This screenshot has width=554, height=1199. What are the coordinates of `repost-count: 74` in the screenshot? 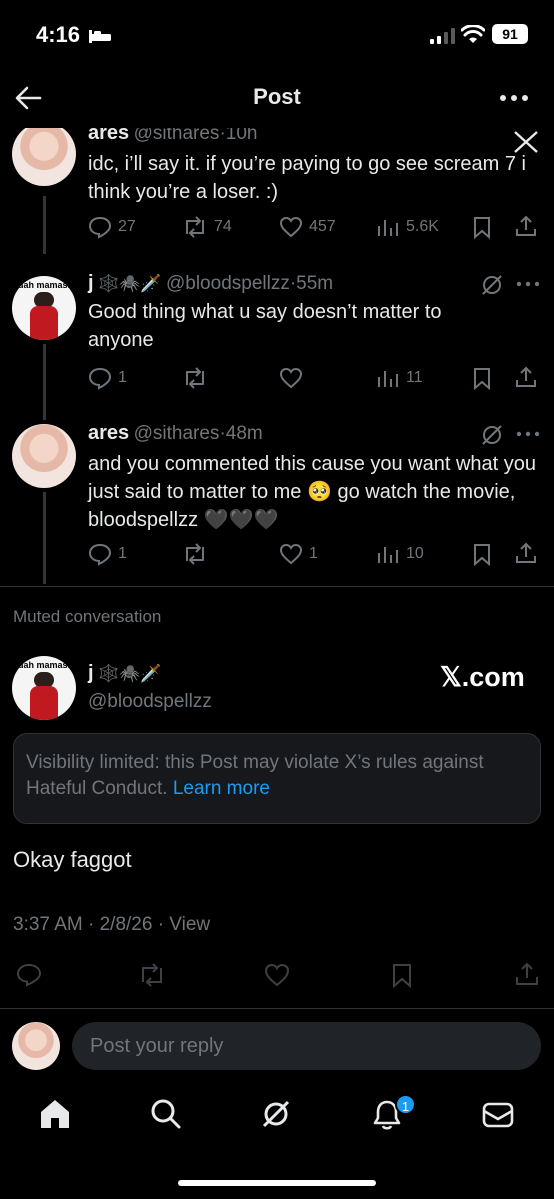 It's located at (223, 226).